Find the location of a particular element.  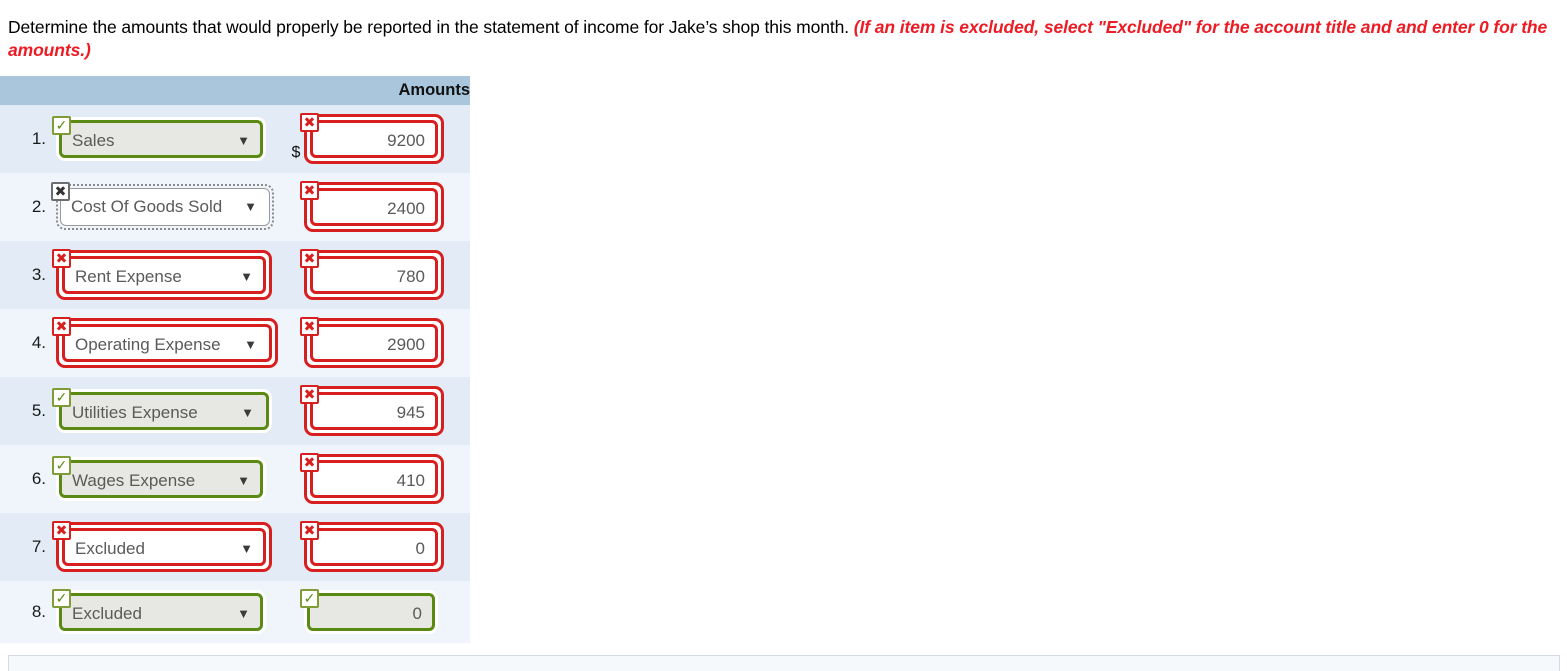

row-number: 1. is located at coordinates (38, 138).